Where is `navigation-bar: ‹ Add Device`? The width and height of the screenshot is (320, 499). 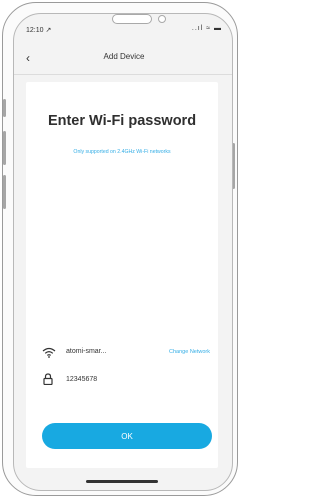
navigation-bar: ‹ Add Device is located at coordinates (124, 58).